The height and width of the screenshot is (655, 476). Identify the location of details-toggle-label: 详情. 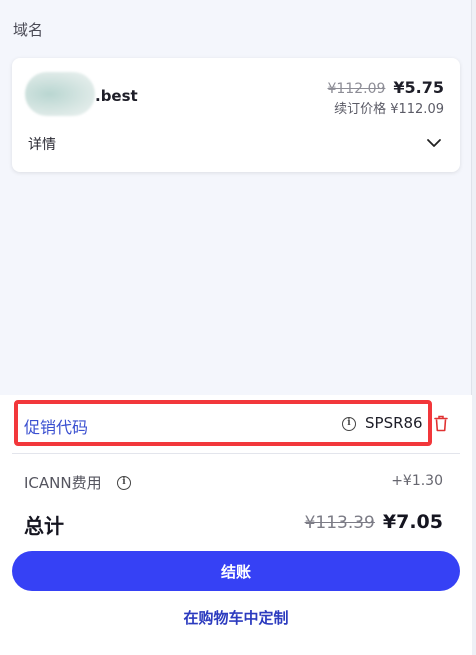
(42, 144).